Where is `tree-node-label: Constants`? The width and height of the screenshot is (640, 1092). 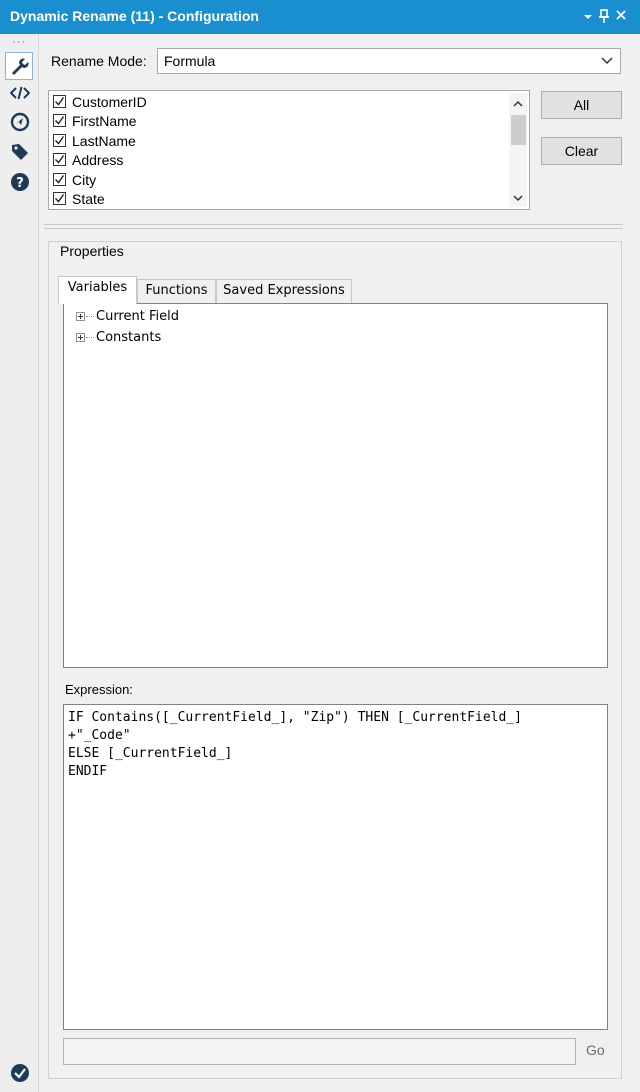
tree-node-label: Constants is located at coordinates (129, 337).